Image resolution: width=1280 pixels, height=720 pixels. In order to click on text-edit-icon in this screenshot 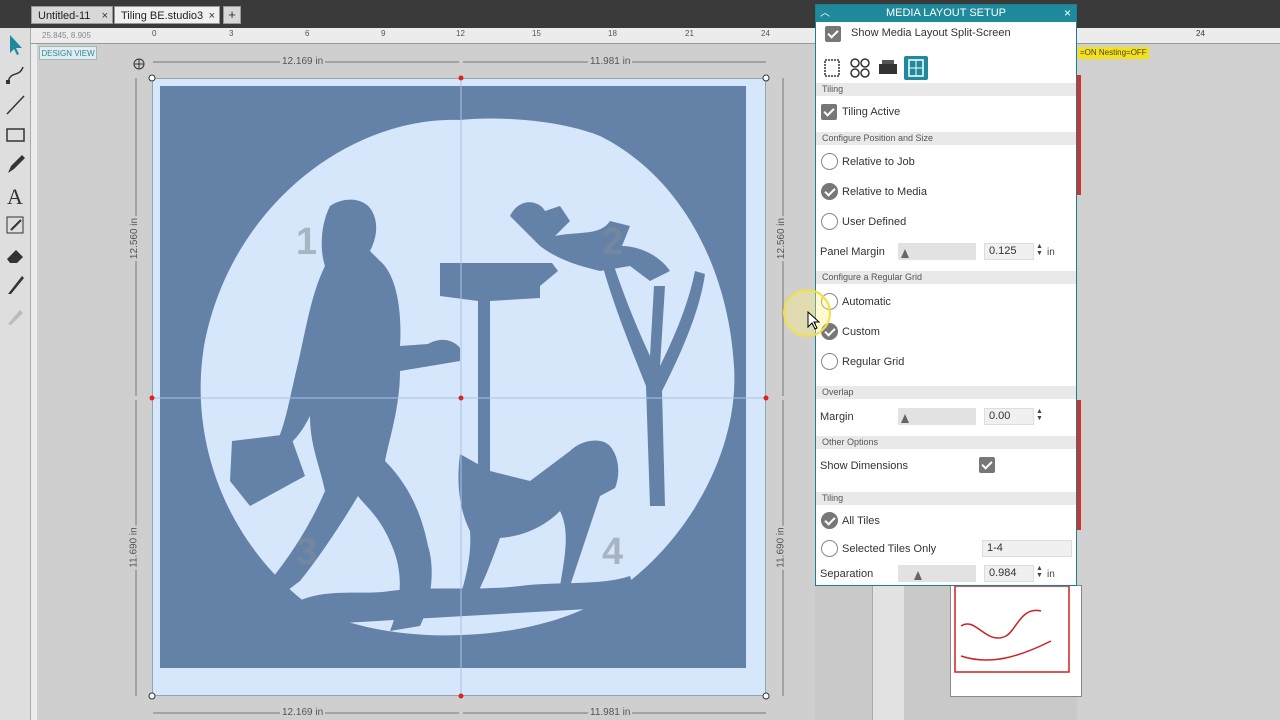, I will do `click(15, 225)`.